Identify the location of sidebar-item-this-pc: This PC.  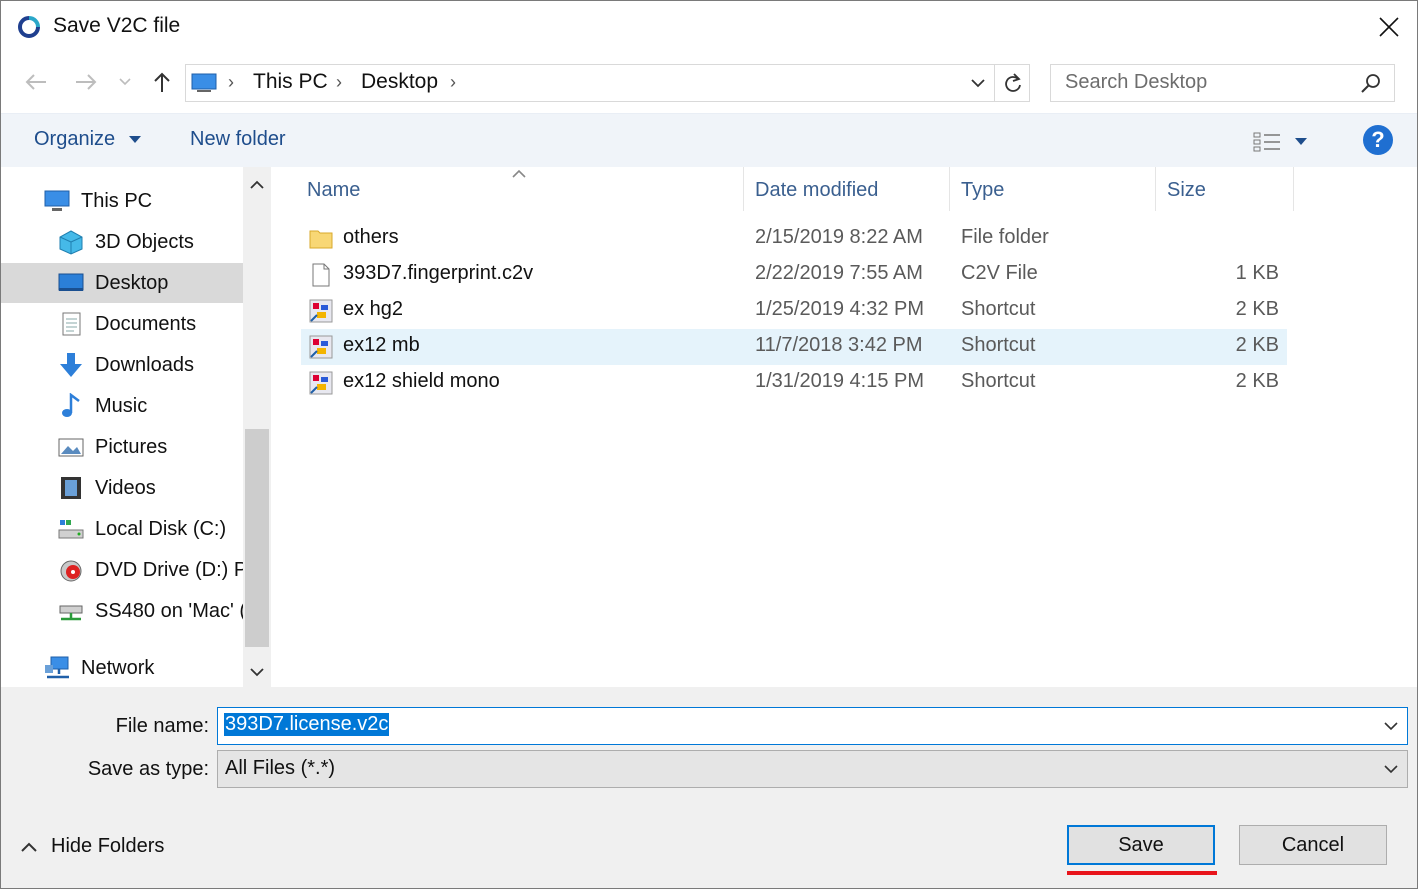
(122, 201).